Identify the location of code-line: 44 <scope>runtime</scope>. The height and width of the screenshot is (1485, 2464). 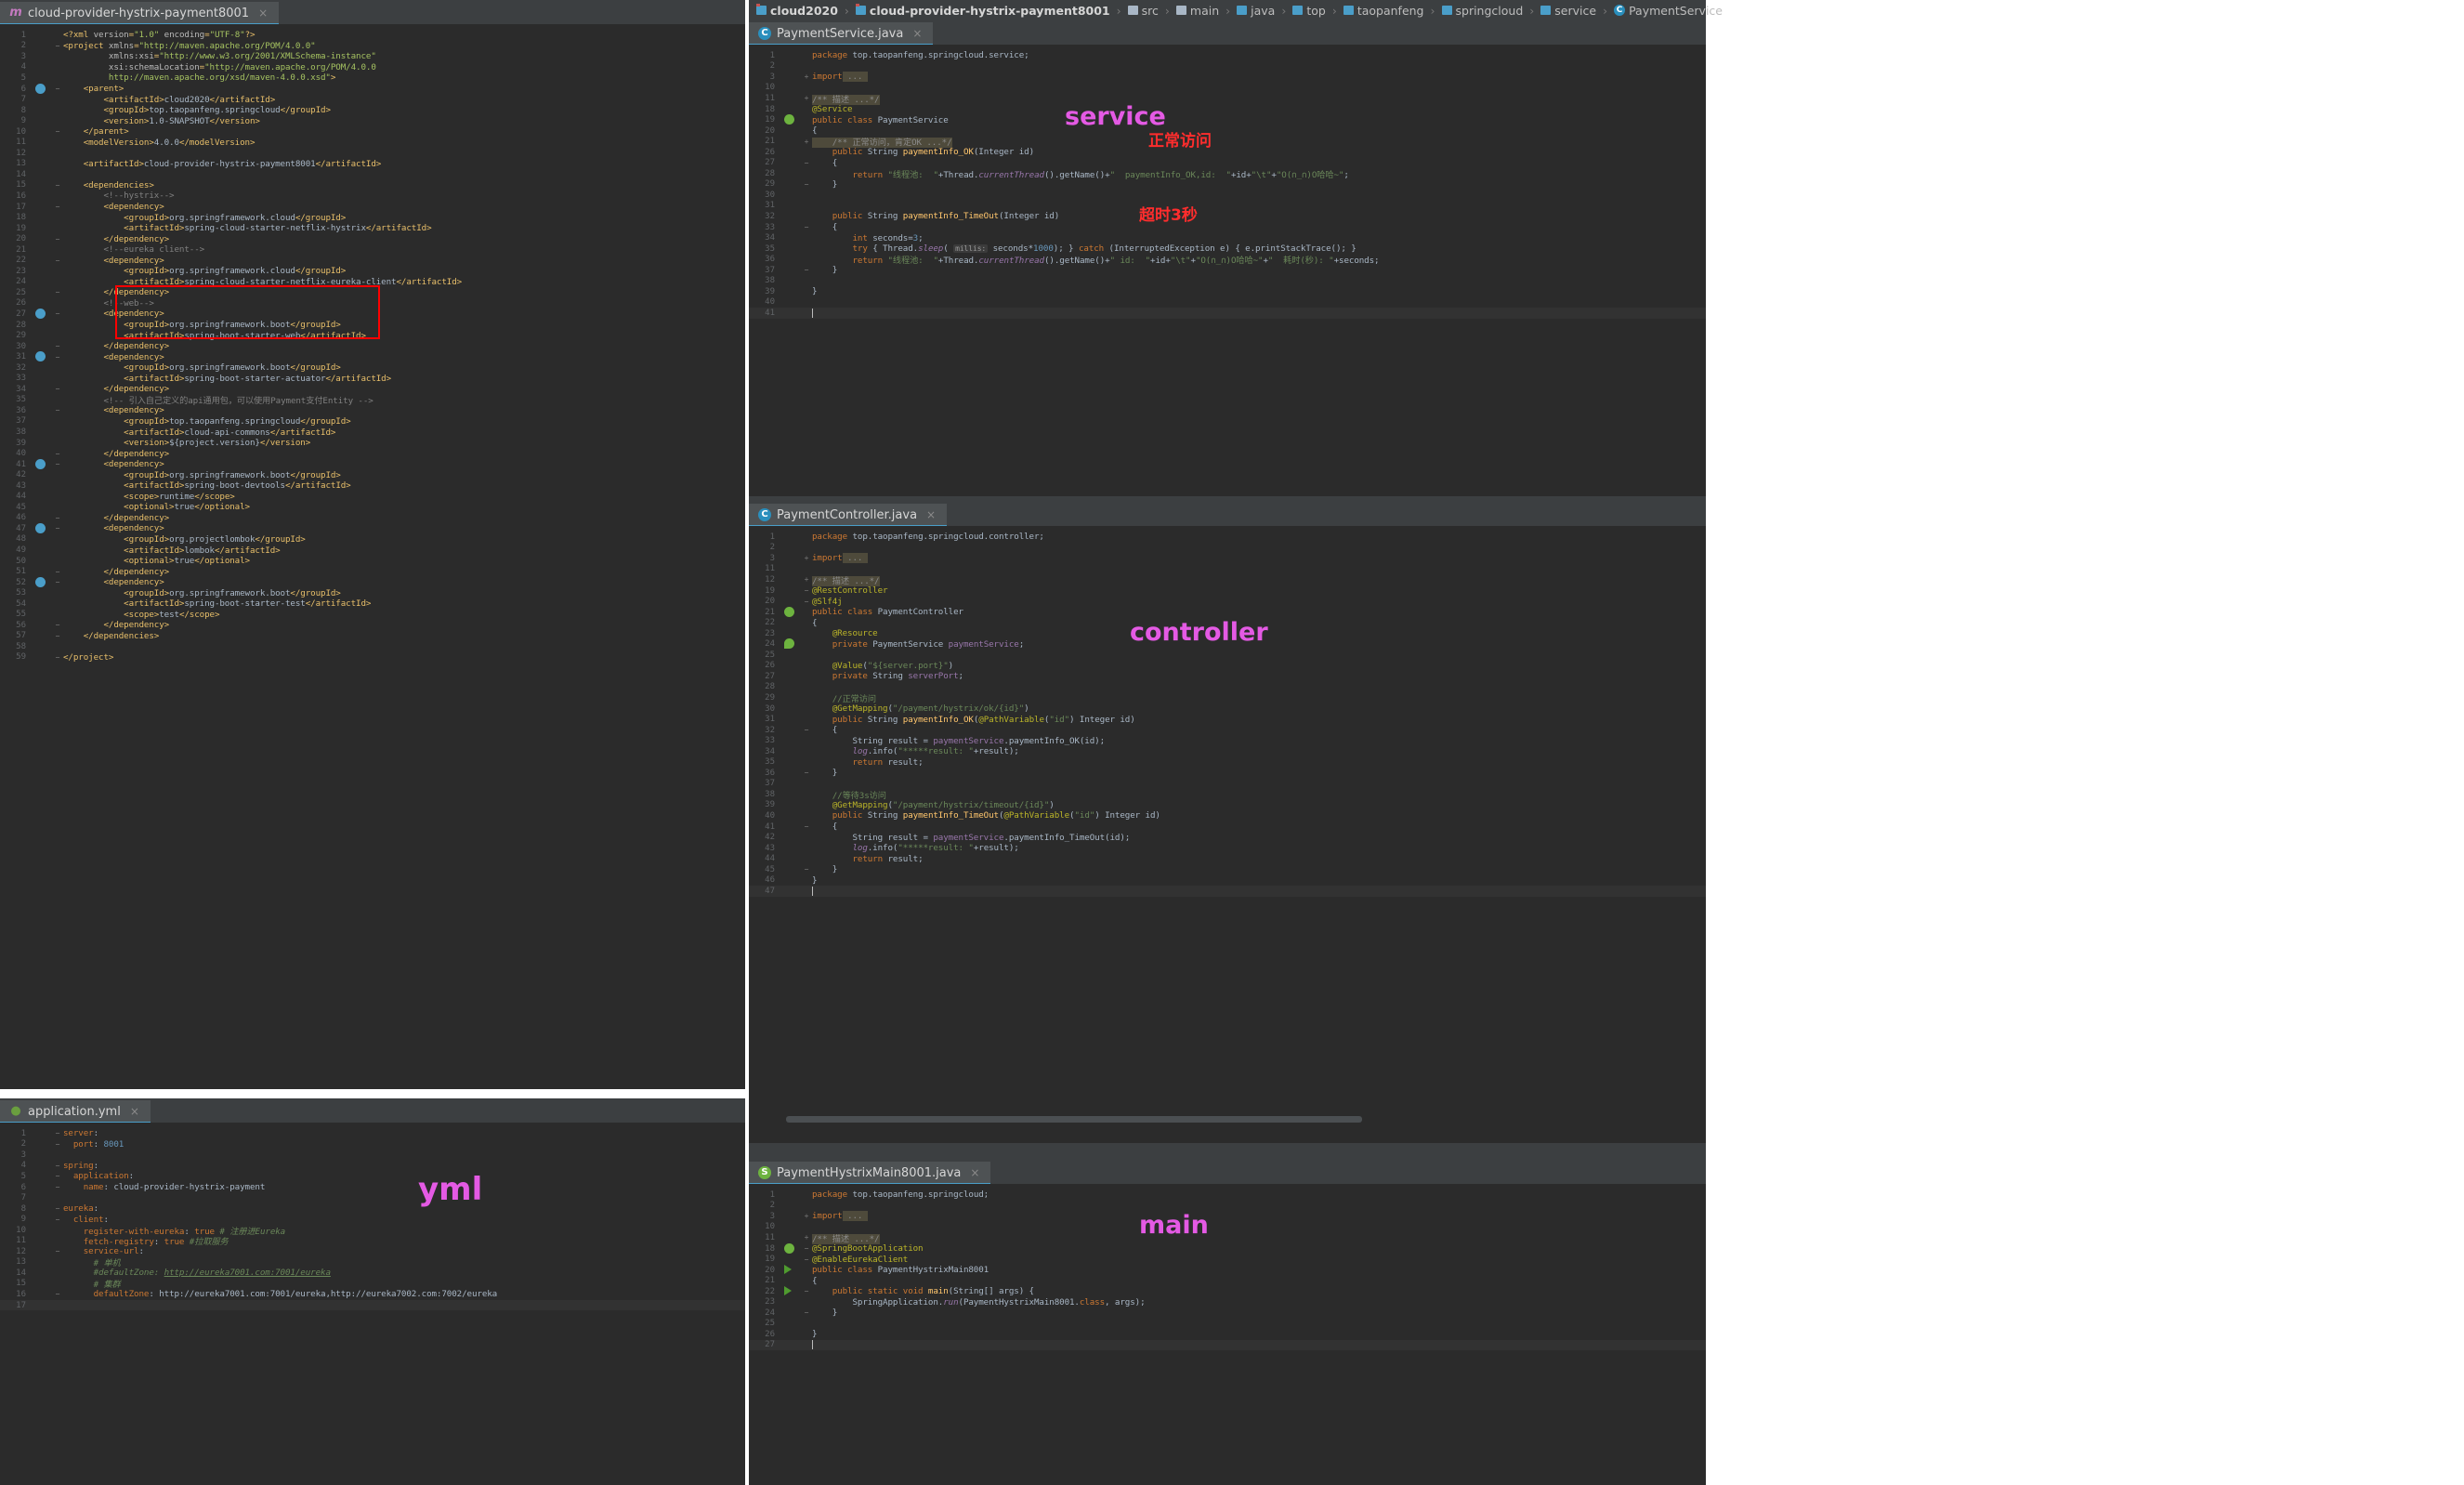
(372, 497).